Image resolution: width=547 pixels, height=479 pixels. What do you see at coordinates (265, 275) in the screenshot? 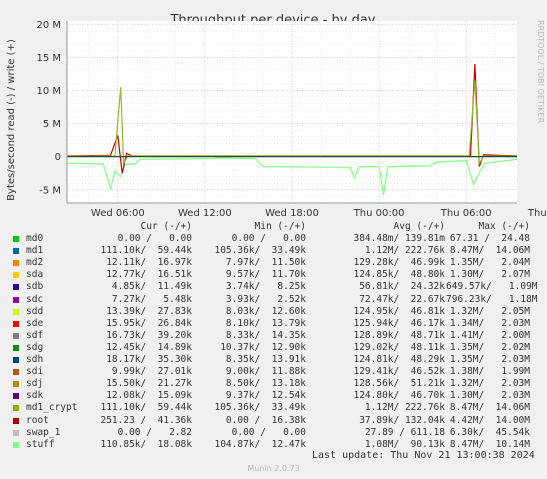
I see `legend-min: 9.57k/ 11.70k` at bounding box center [265, 275].